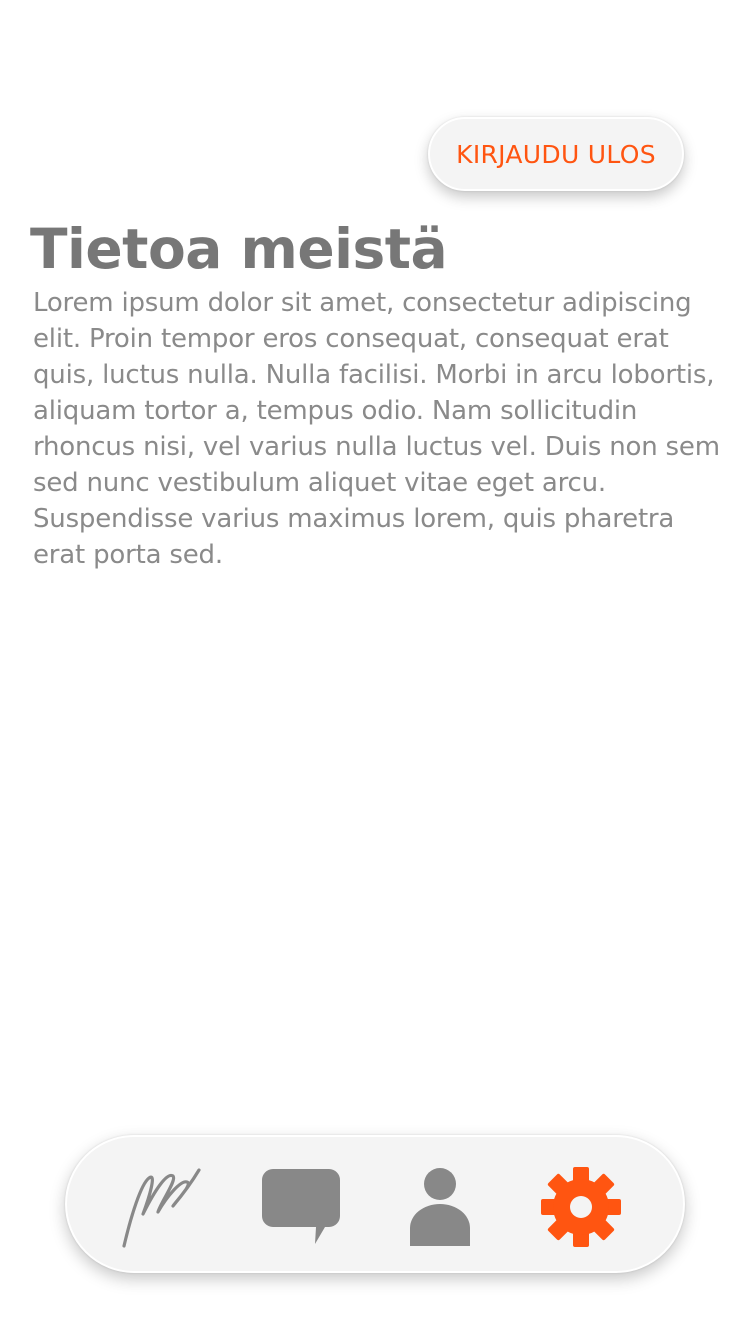 The width and height of the screenshot is (750, 1334). I want to click on nav-item-settings, so click(581, 1207).